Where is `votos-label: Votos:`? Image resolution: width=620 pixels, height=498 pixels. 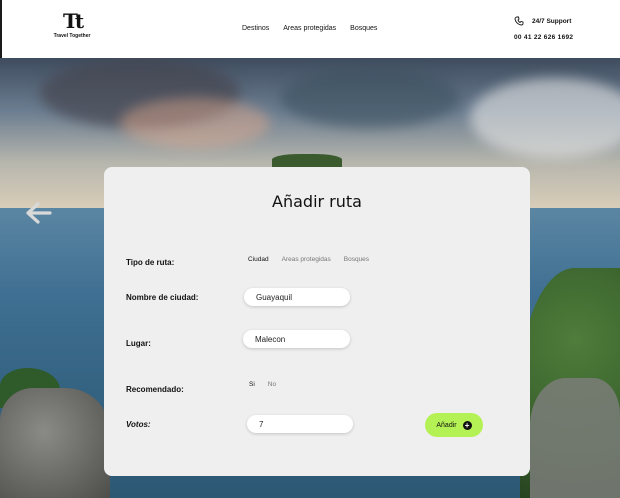 votos-label: Votos: is located at coordinates (138, 424).